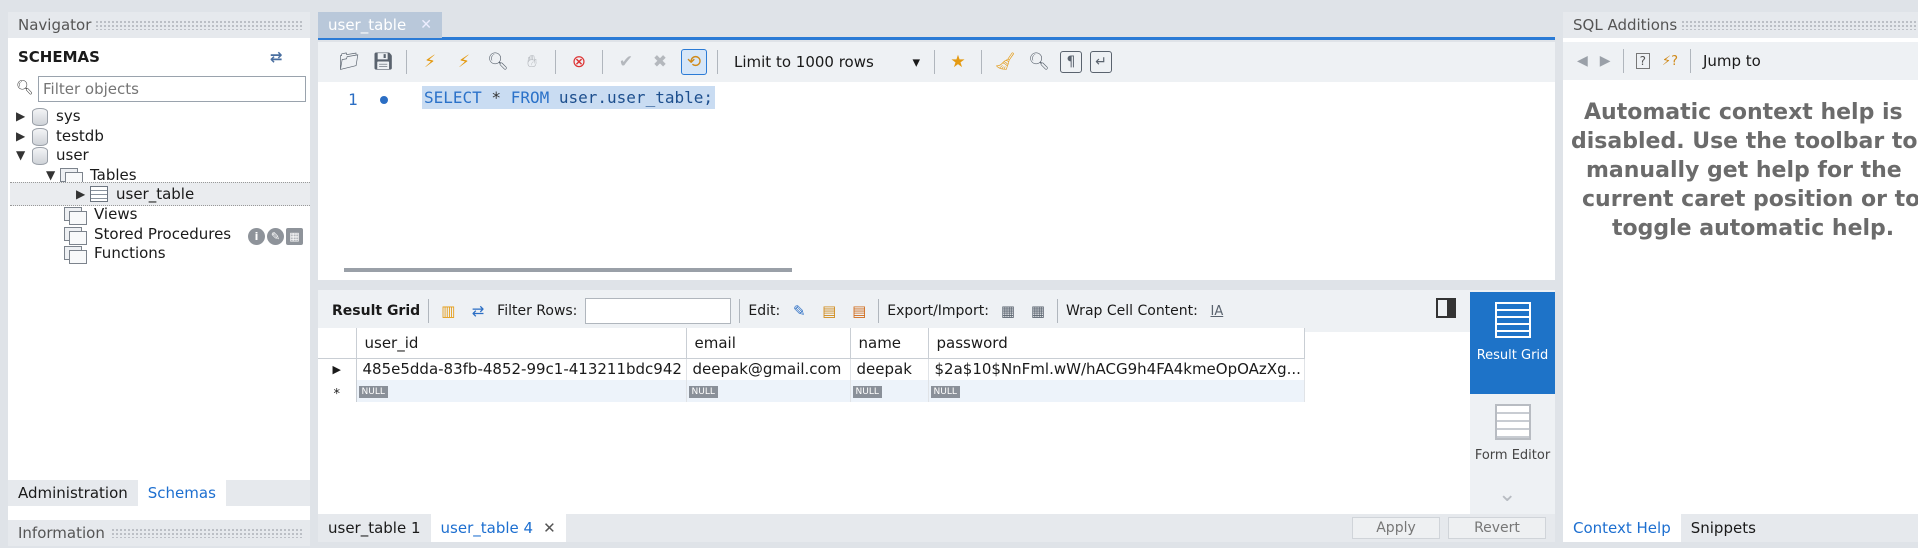 This screenshot has height=548, width=1918. Describe the element at coordinates (160, 194) in the screenshot. I see `tree-item-user-table: ▶ user_table` at that location.